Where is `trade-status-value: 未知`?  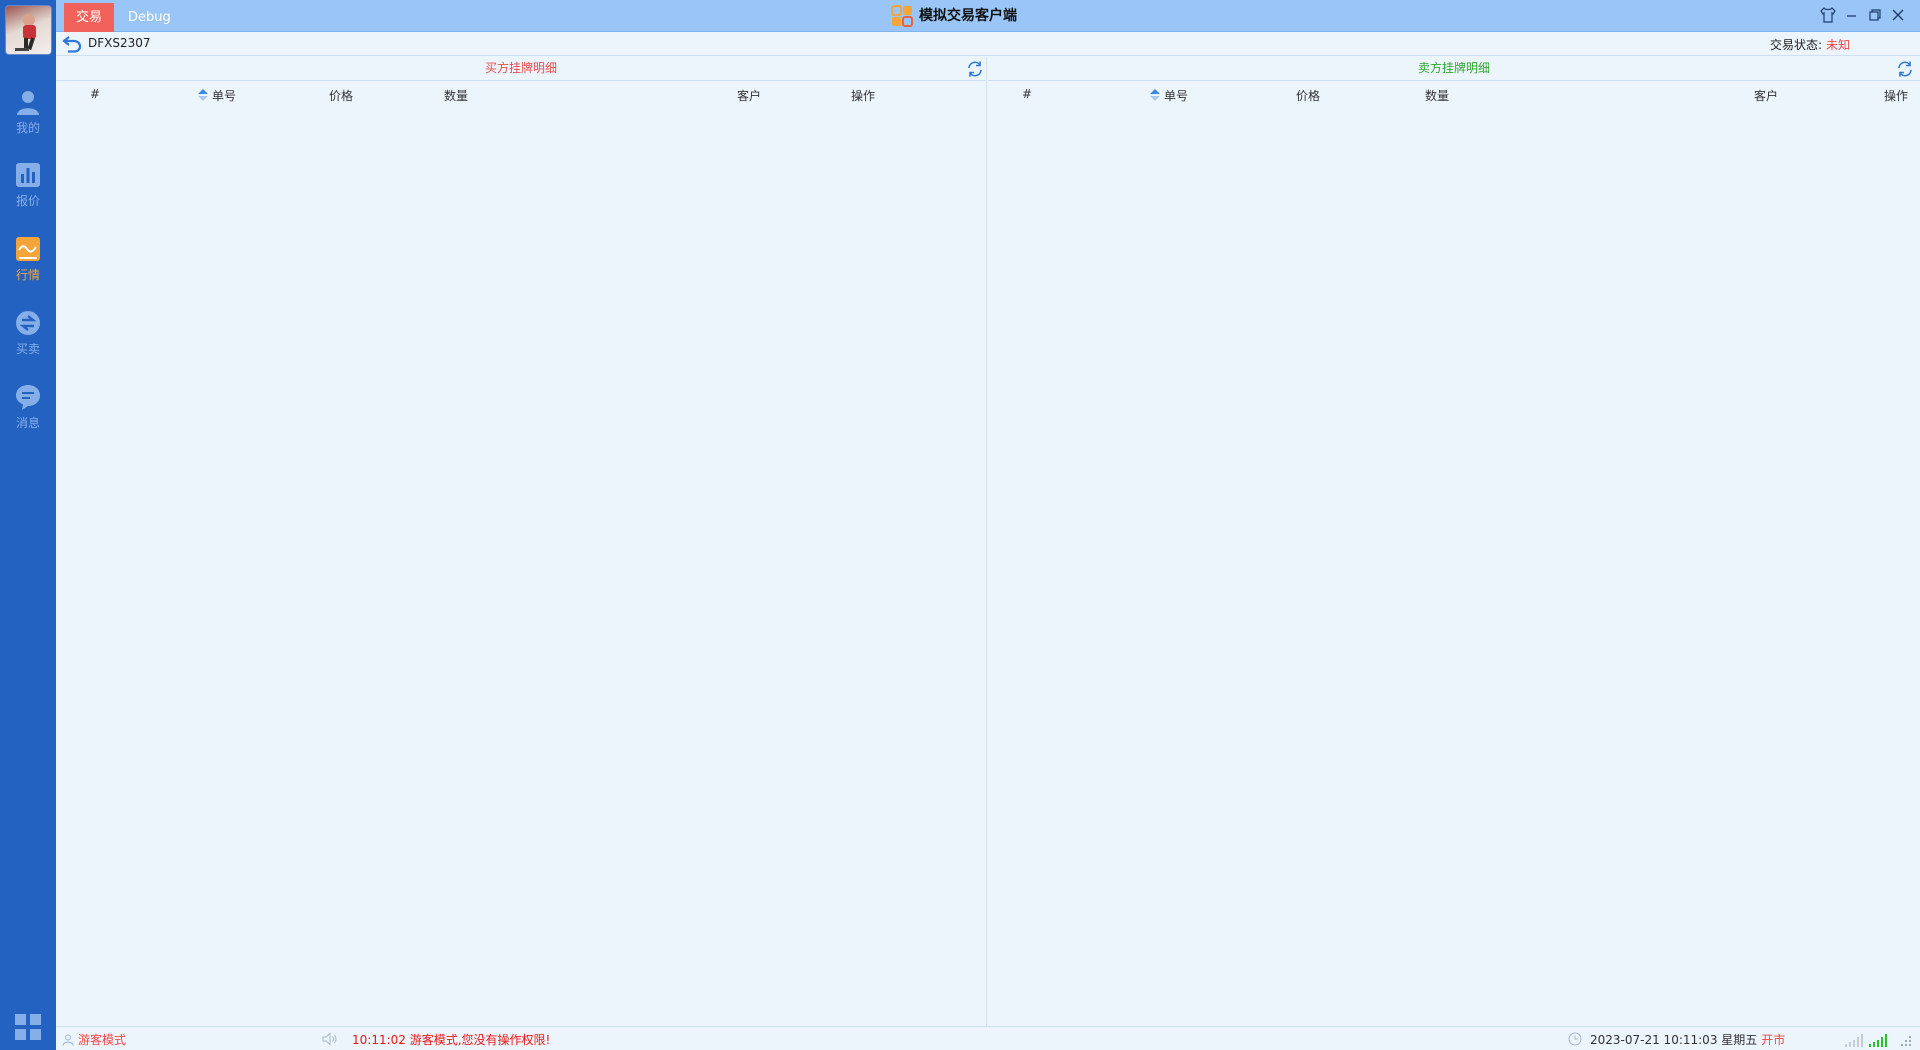 trade-status-value: 未知 is located at coordinates (1837, 45).